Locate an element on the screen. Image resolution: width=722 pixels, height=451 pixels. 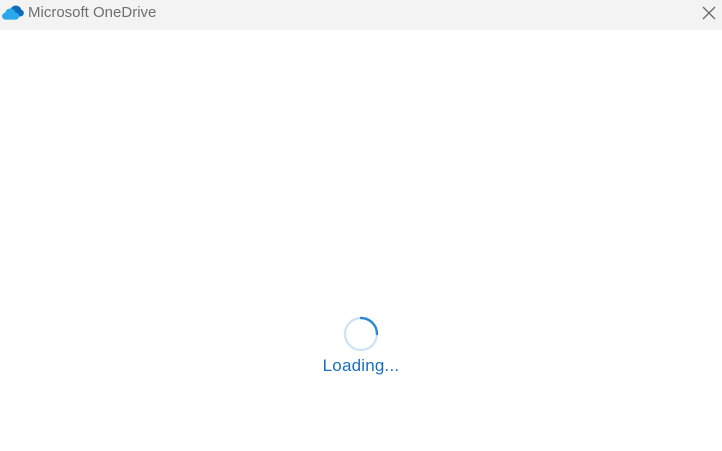
window-title: Microsoft OneDrive is located at coordinates (92, 12).